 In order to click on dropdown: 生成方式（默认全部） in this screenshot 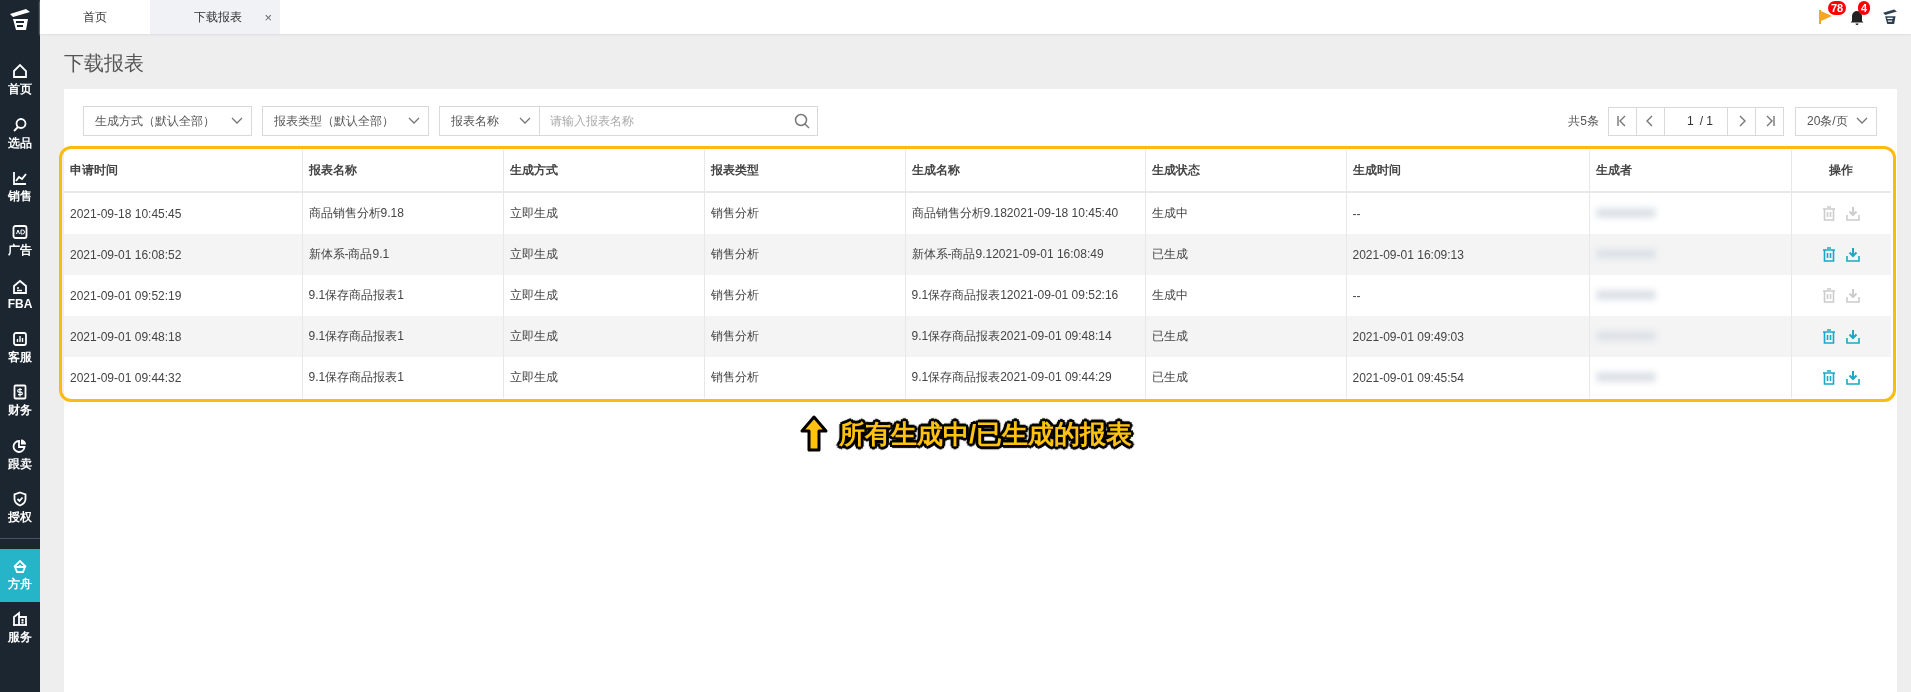, I will do `click(167, 121)`.